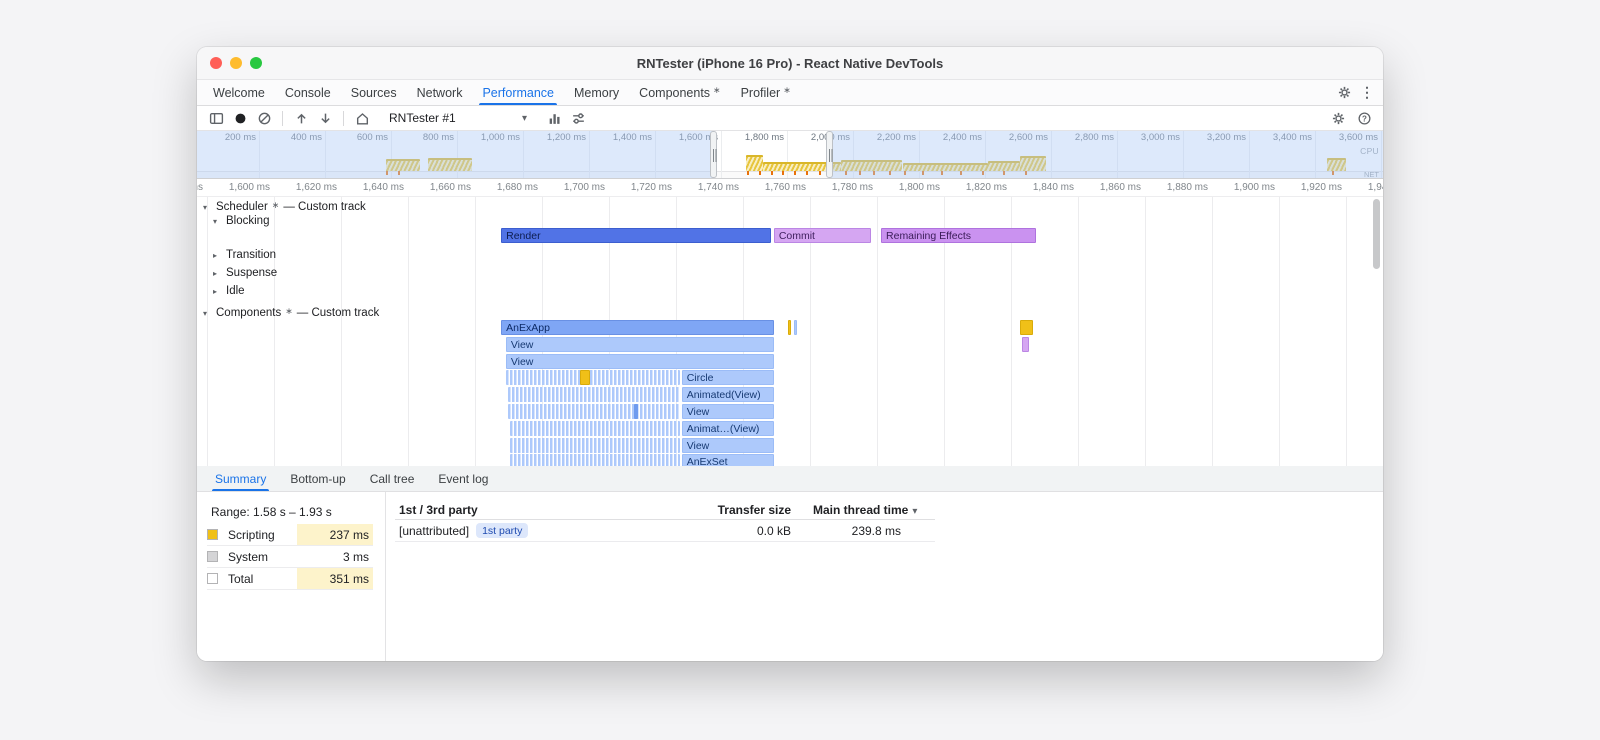 The height and width of the screenshot is (740, 1600). Describe the element at coordinates (249, 313) in the screenshot. I see `track-name: Components` at that location.